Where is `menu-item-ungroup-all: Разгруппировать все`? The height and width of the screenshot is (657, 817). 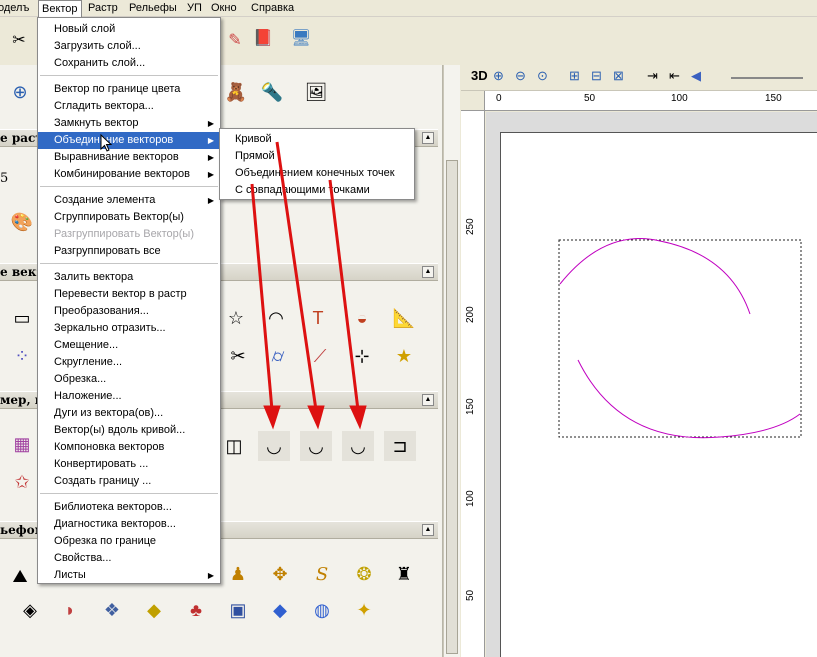
menu-item-ungroup-all: Разгруппировать все is located at coordinates (129, 251).